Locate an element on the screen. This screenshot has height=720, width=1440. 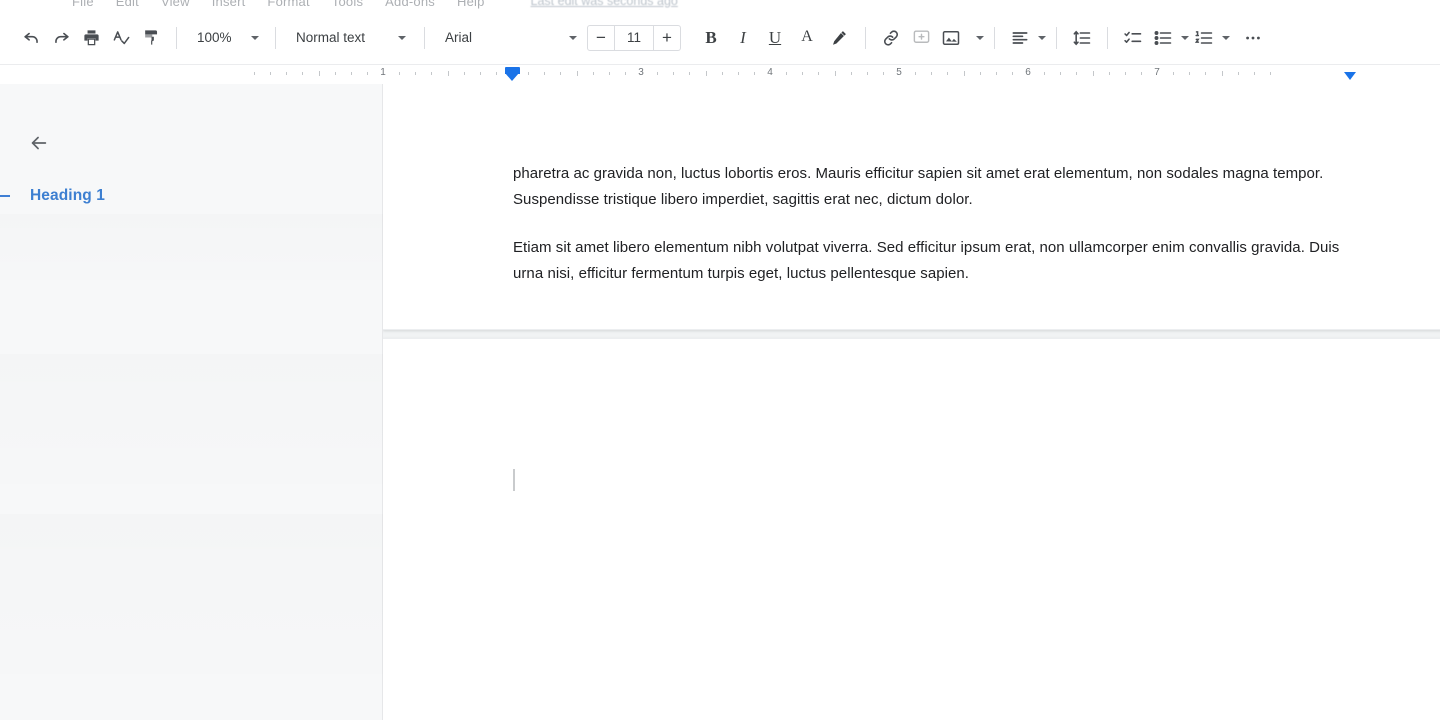
ruler: 1234567 is located at coordinates (720, 74).